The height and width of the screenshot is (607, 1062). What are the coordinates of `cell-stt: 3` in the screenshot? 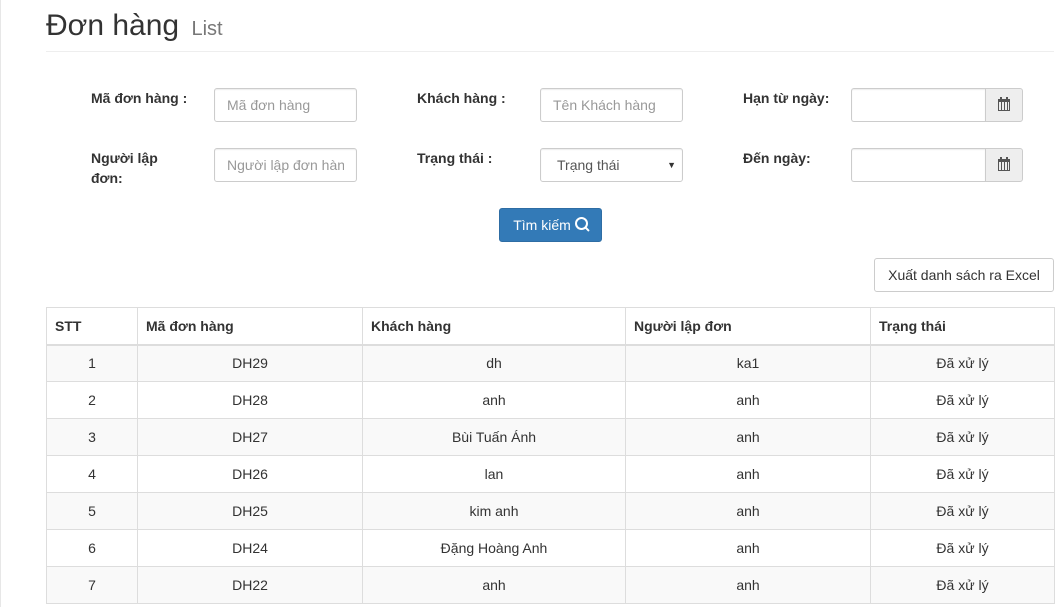 It's located at (92, 437).